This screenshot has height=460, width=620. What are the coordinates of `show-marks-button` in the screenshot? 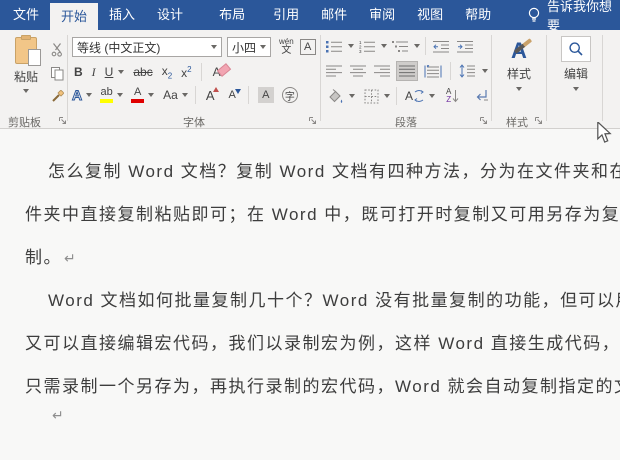 It's located at (482, 96).